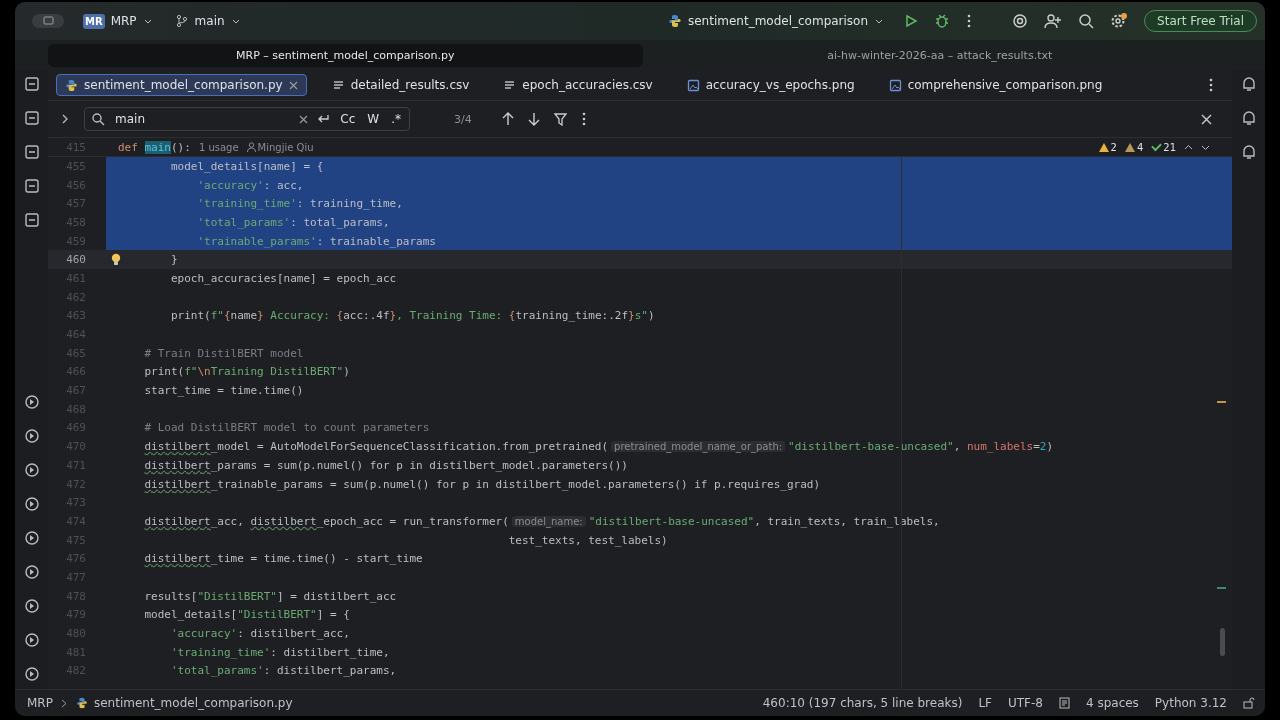 The width and height of the screenshot is (1280, 720). Describe the element at coordinates (1107, 147) in the screenshot. I see `inspection-count: 2` at that location.